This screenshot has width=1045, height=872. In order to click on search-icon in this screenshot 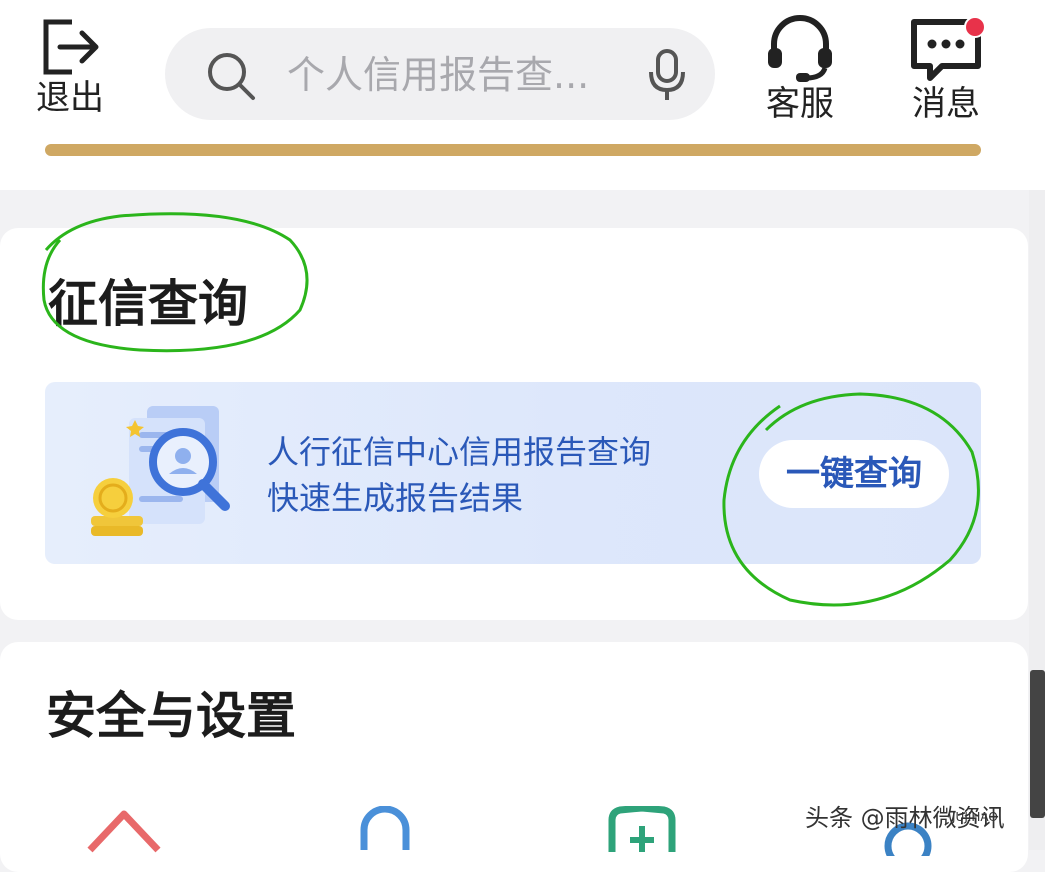, I will do `click(231, 76)`.